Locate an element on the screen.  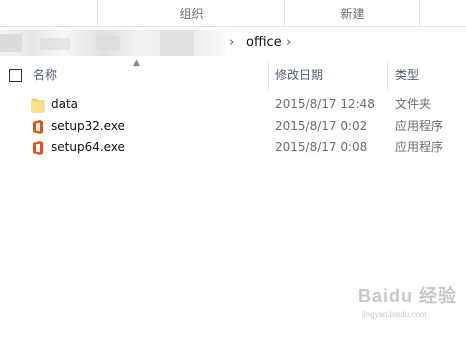
ribbon-group-bar: 组织 新建 is located at coordinates (233, 13).